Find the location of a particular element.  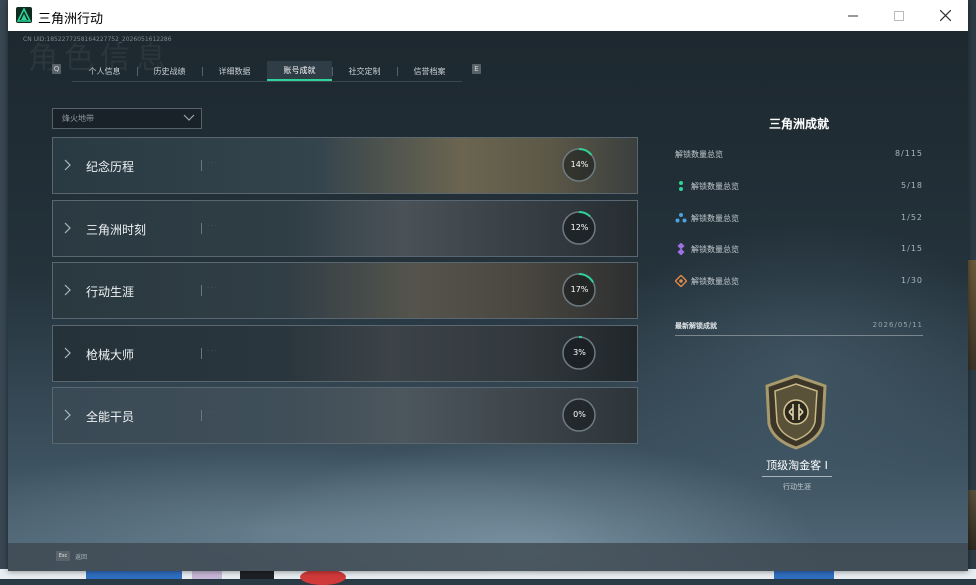

tier-value: 5/18 is located at coordinates (912, 185).